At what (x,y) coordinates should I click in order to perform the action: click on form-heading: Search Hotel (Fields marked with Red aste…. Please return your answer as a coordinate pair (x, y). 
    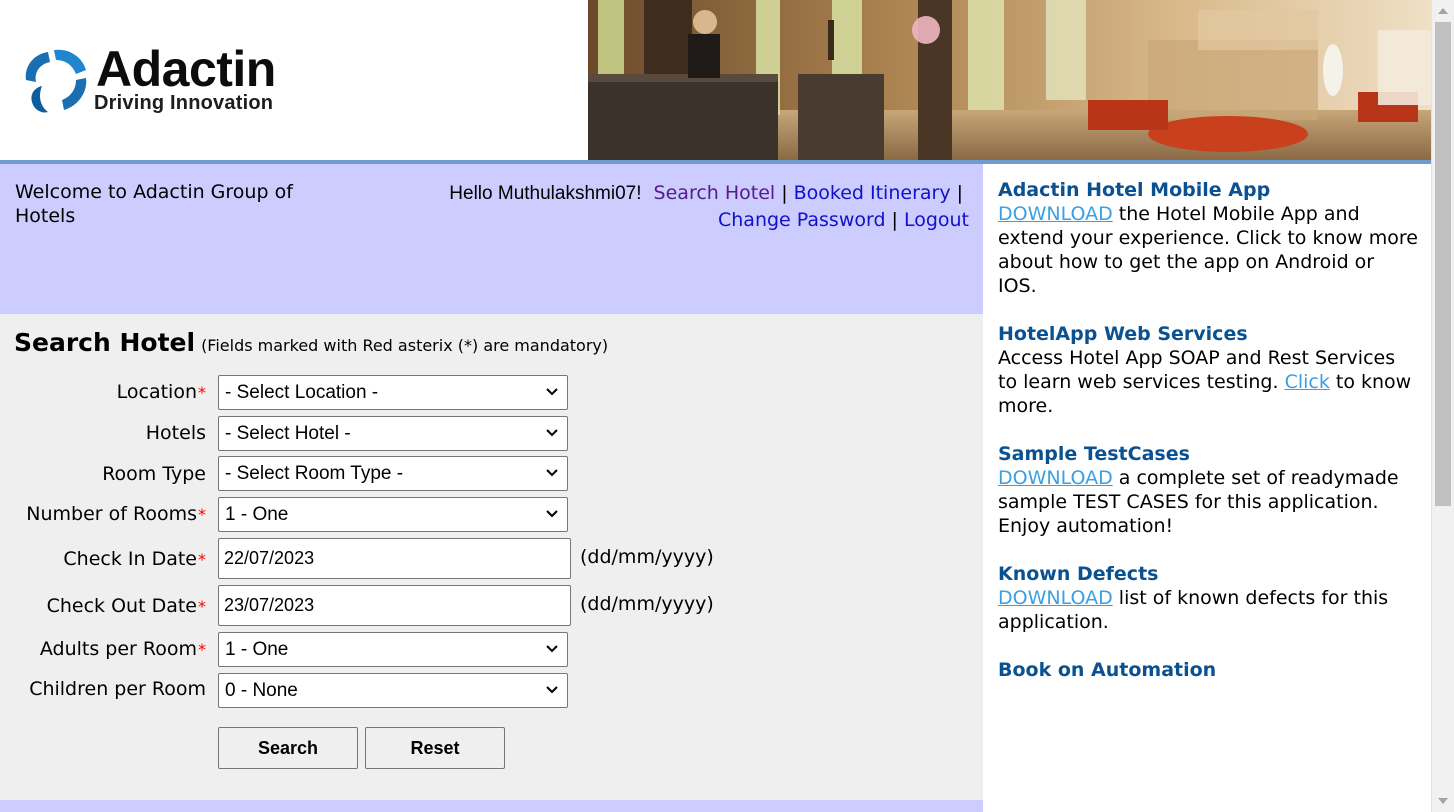
    Looking at the image, I should click on (311, 342).